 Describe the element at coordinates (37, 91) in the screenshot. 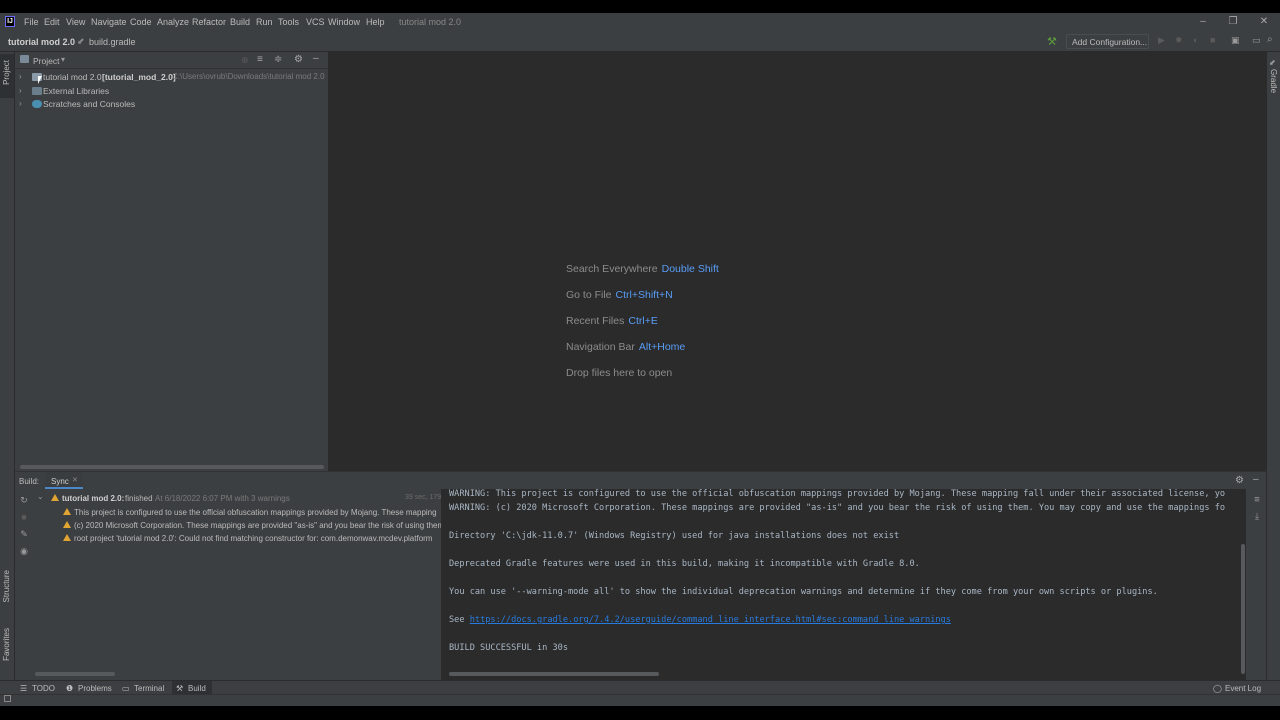

I see `library-icon` at that location.